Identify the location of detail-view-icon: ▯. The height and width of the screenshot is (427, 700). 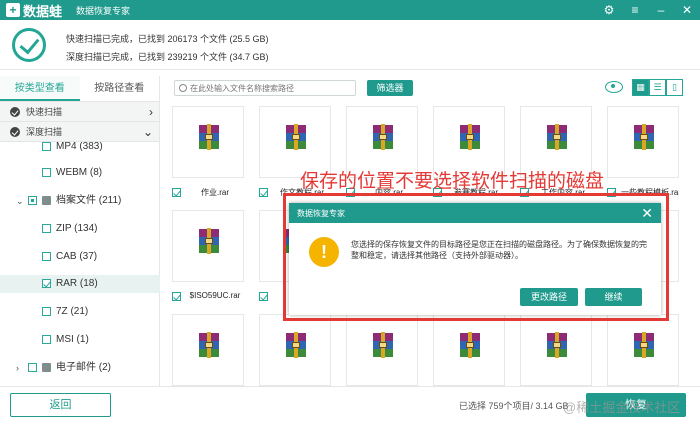
(674, 87).